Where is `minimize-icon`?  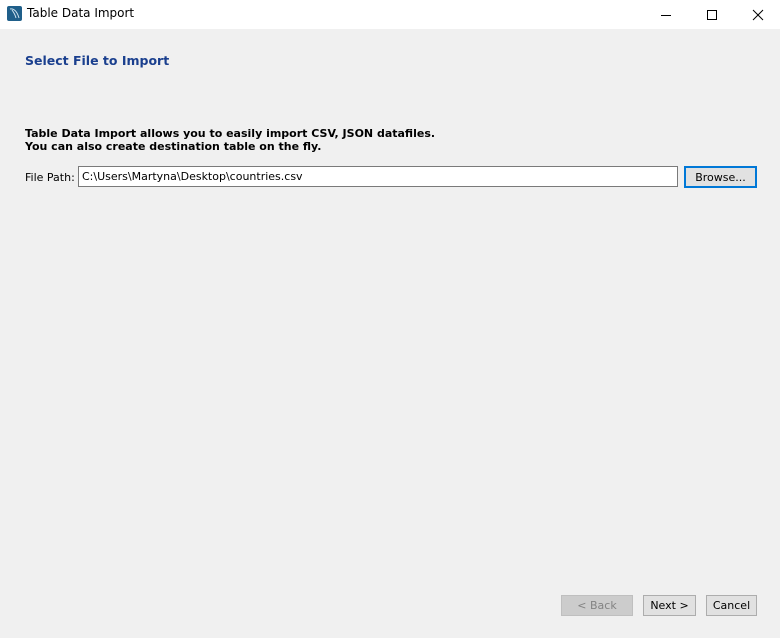
minimize-icon is located at coordinates (666, 15).